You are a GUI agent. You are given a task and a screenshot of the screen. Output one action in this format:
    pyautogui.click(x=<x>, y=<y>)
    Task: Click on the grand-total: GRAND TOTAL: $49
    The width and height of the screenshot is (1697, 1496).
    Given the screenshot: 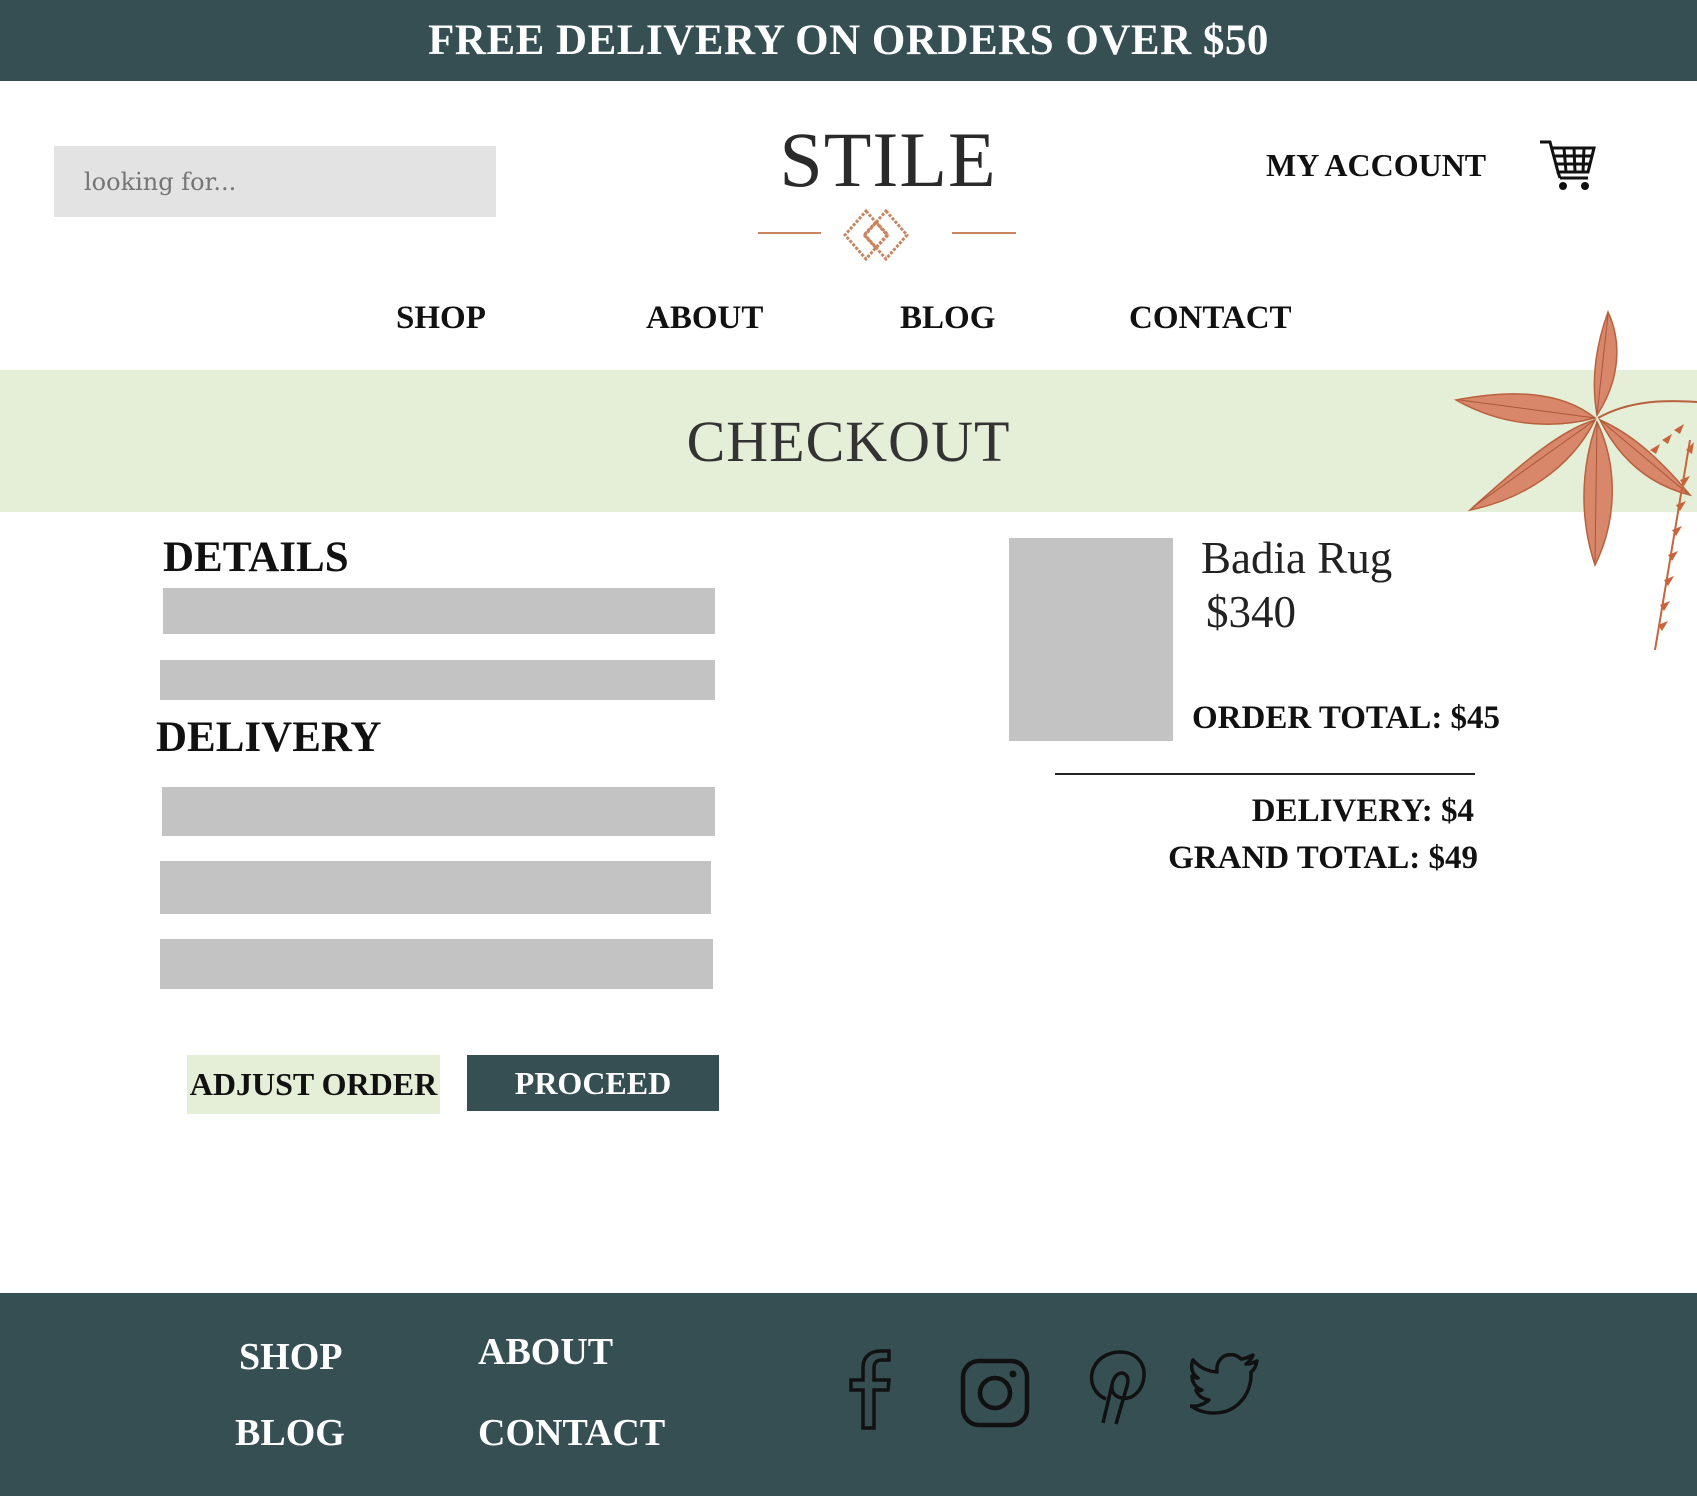 What is the action you would take?
    pyautogui.click(x=1323, y=858)
    